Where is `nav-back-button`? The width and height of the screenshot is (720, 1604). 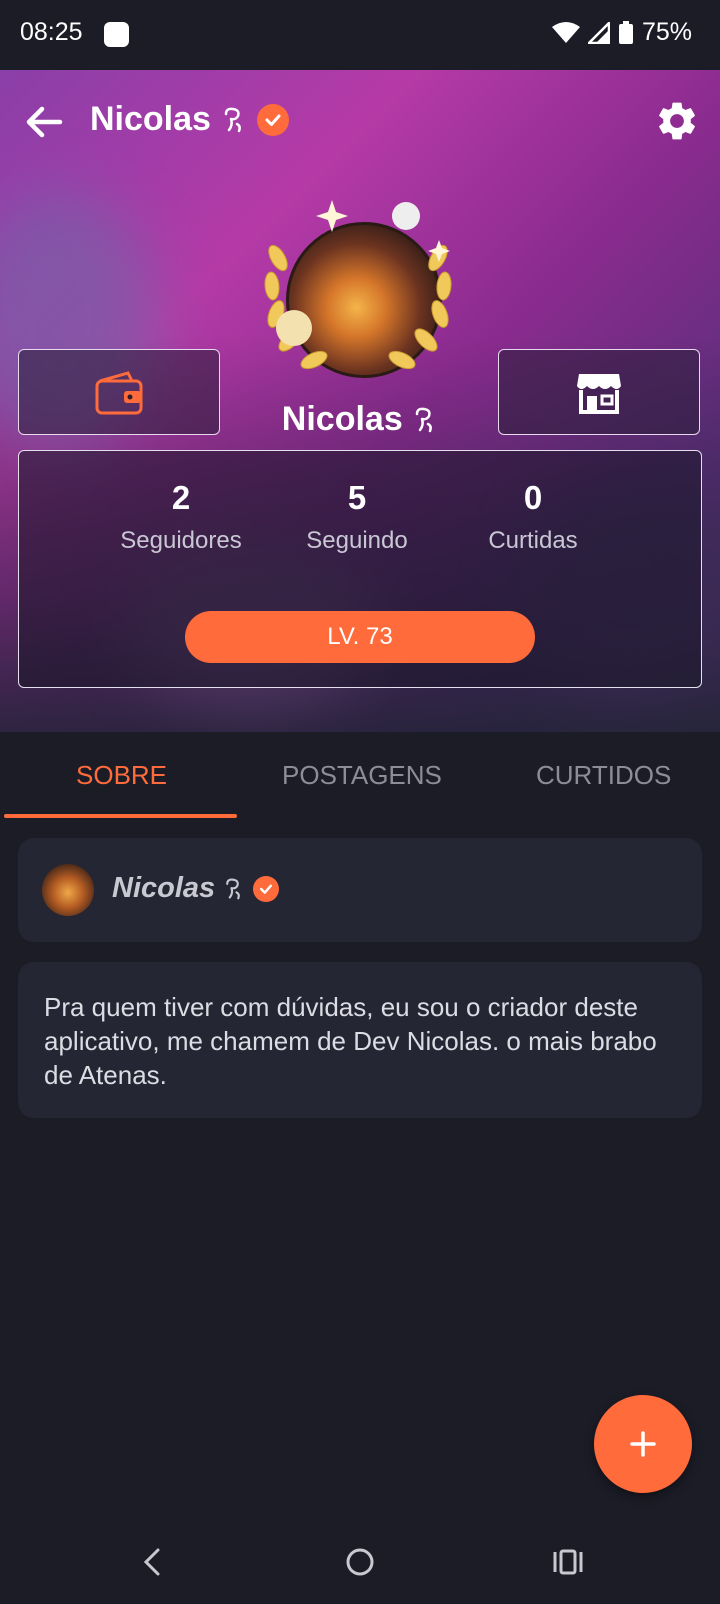 nav-back-button is located at coordinates (152, 1562).